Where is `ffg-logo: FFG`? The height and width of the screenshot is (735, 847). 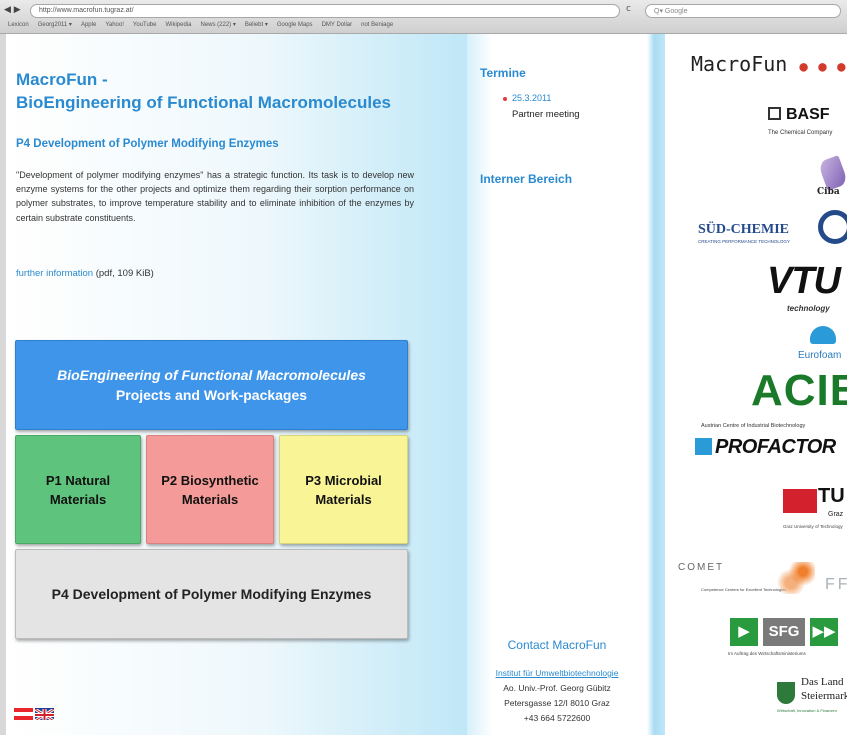 ffg-logo: FFG is located at coordinates (836, 585).